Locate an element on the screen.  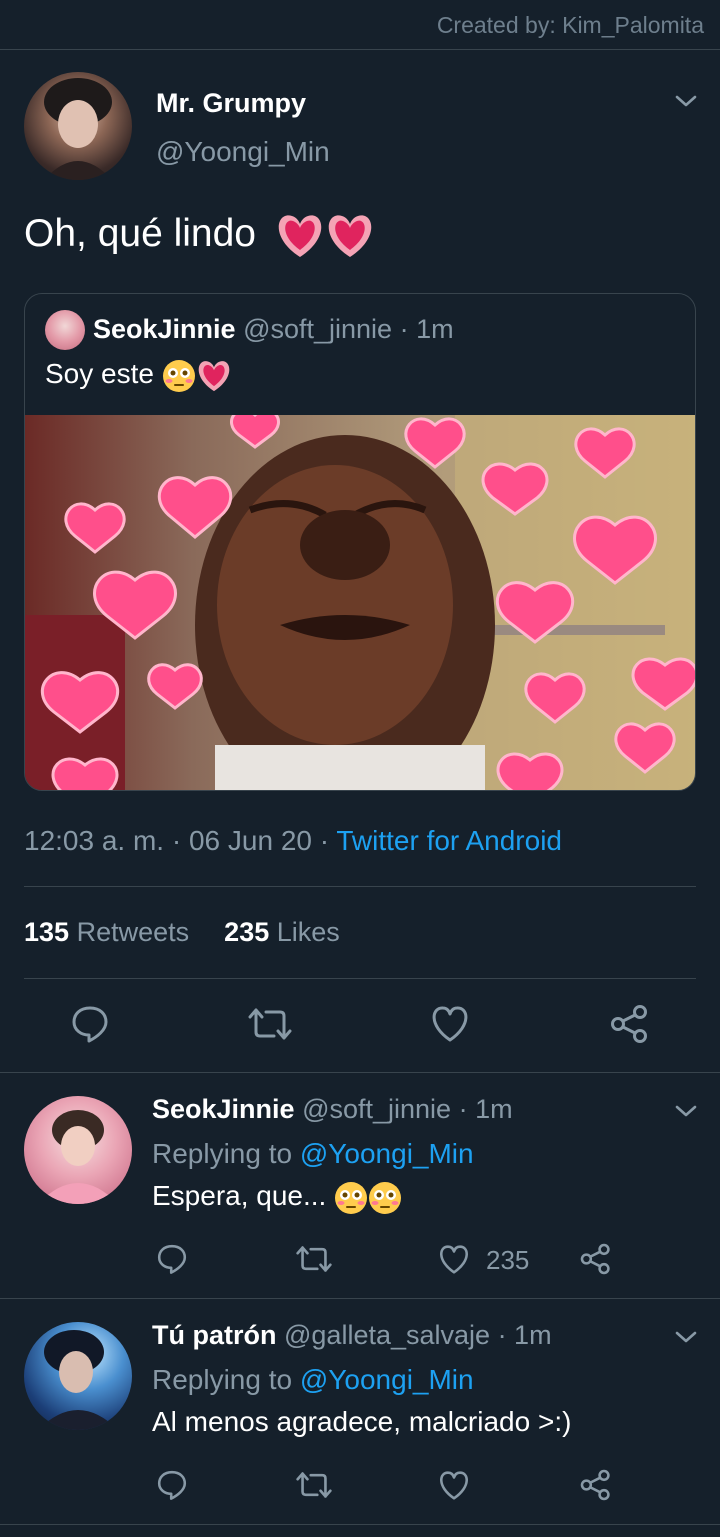
reply-author-name: SeokJinnie is located at coordinates (223, 1109).